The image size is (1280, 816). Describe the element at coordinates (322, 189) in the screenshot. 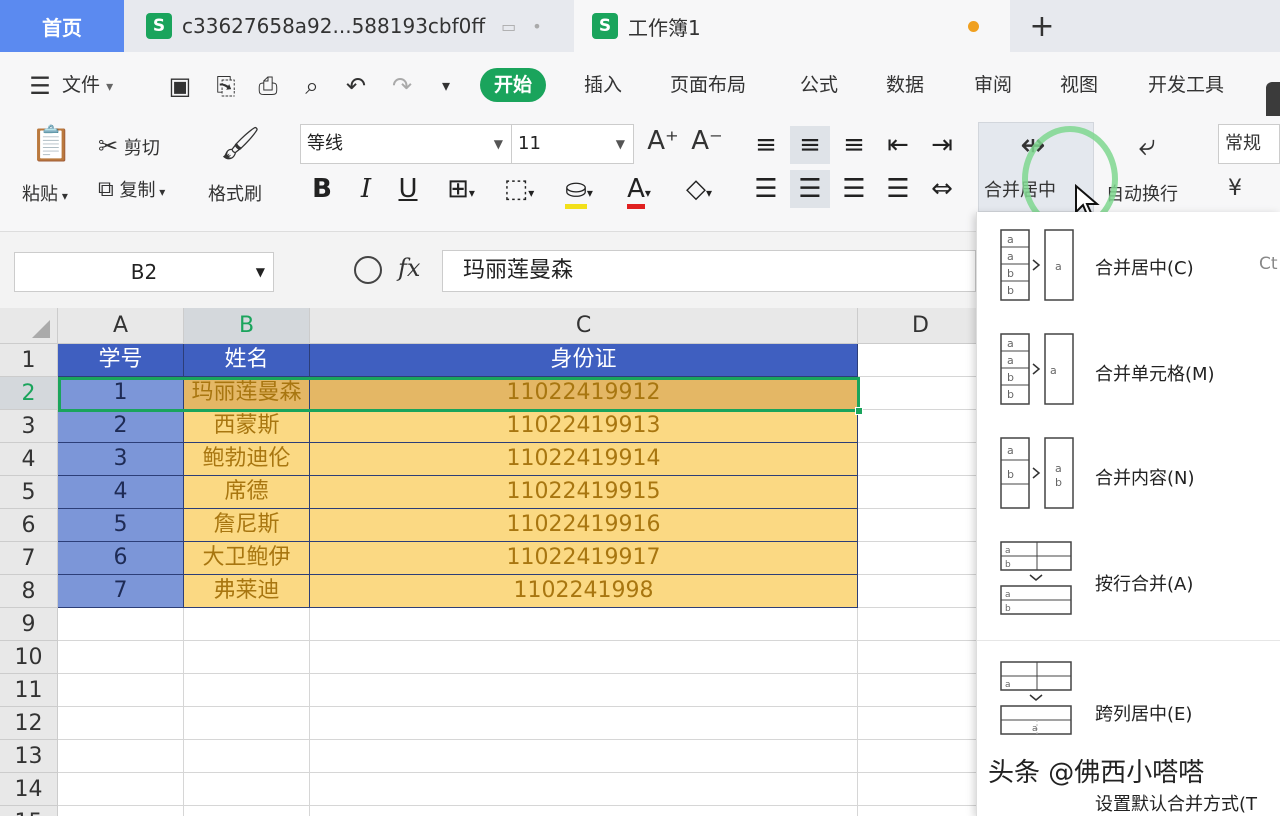

I see `bold-button: B` at that location.